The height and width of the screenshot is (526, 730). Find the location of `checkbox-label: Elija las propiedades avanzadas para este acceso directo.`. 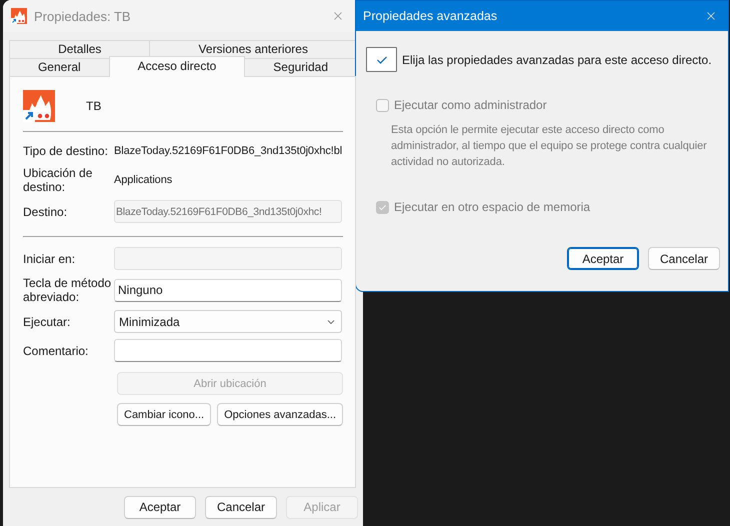

checkbox-label: Elija las propiedades avanzadas para este acceso directo. is located at coordinates (557, 59).